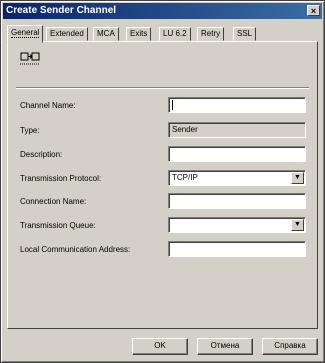 The width and height of the screenshot is (325, 363). I want to click on text-caret, so click(172, 105).